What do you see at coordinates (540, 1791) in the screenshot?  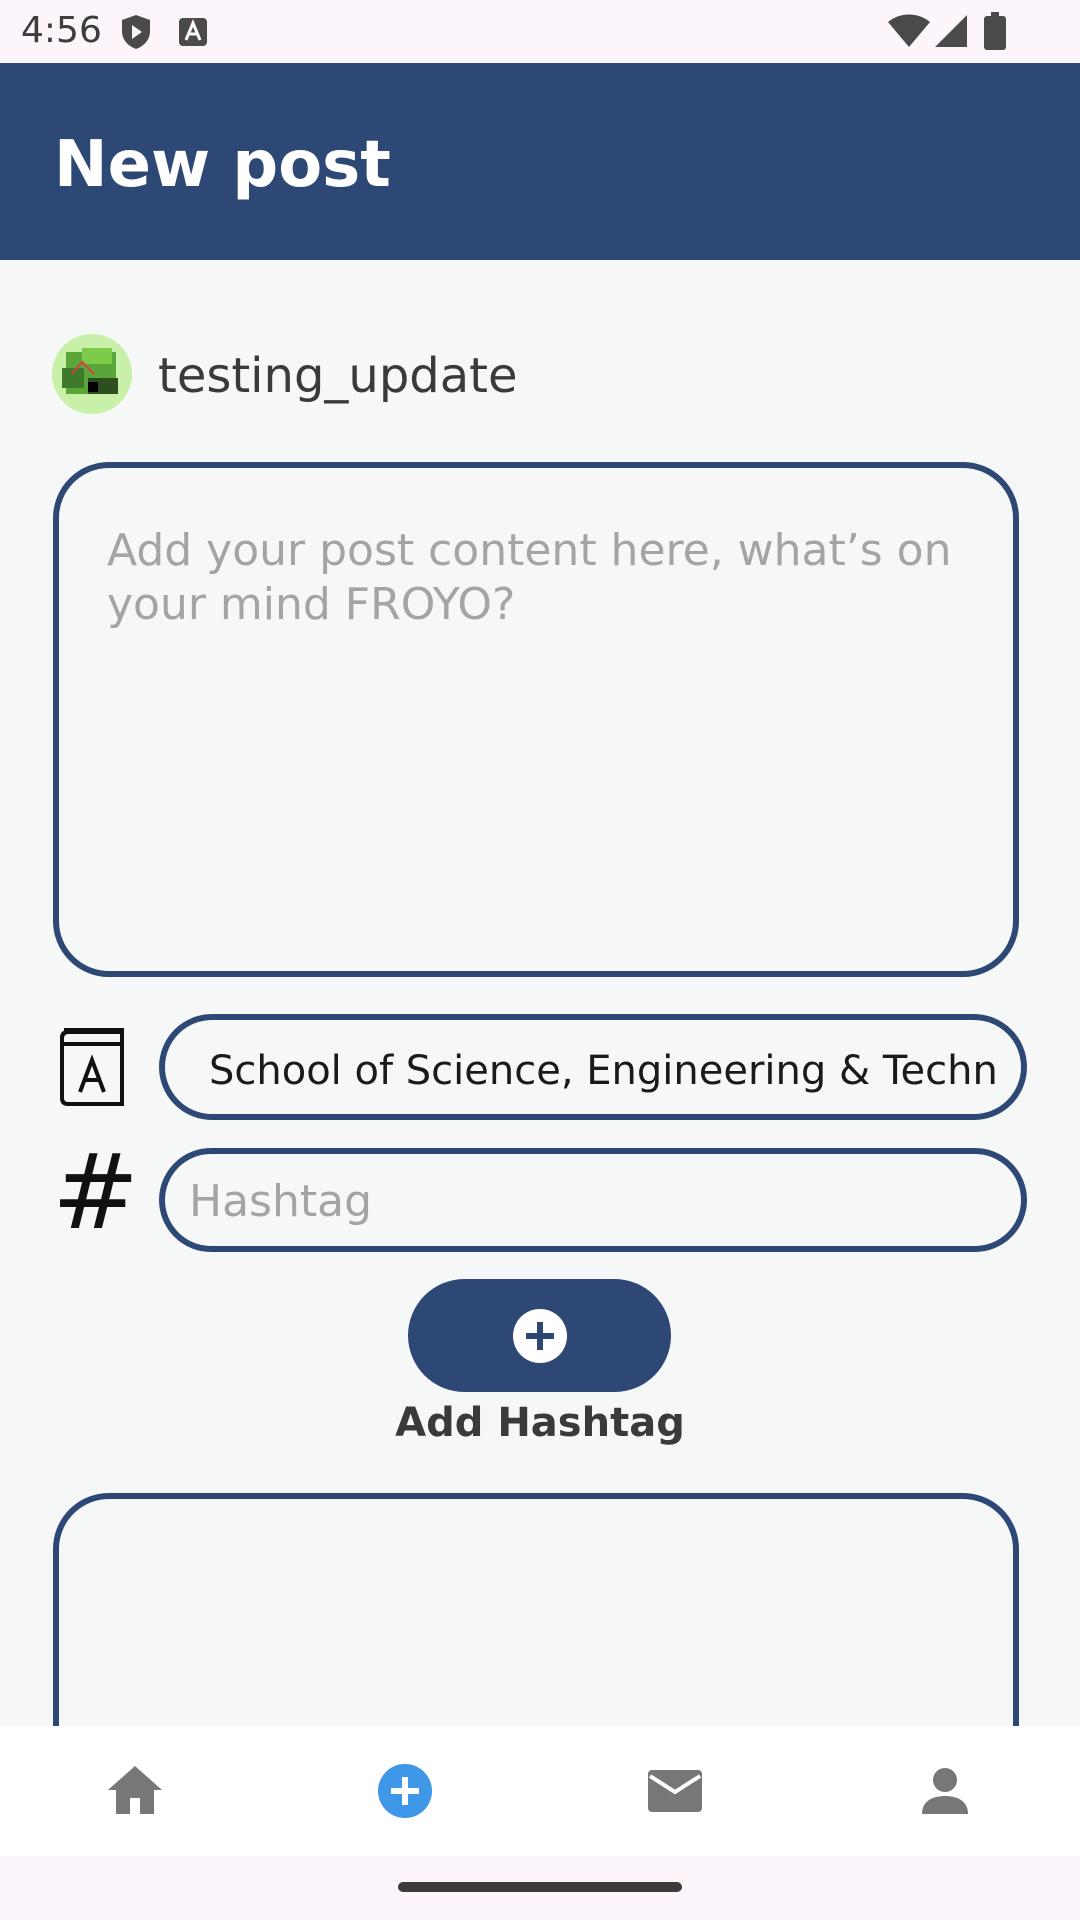 I see `bottom-navigation` at bounding box center [540, 1791].